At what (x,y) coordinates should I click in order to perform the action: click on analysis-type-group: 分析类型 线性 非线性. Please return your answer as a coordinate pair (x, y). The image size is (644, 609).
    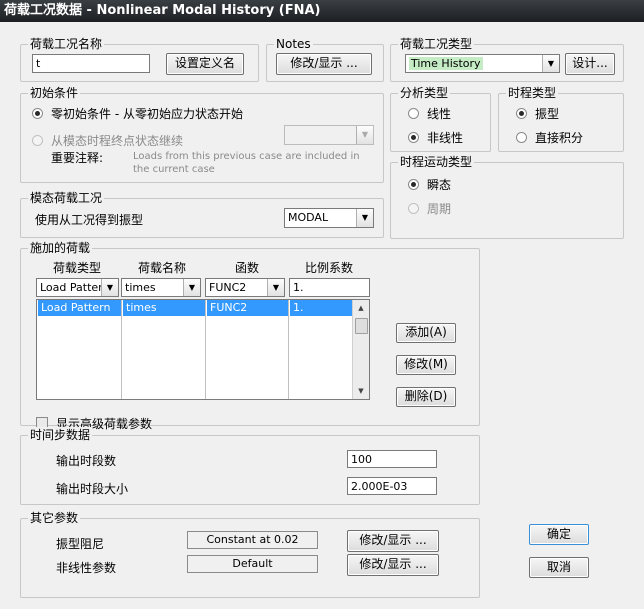
    Looking at the image, I should click on (440, 118).